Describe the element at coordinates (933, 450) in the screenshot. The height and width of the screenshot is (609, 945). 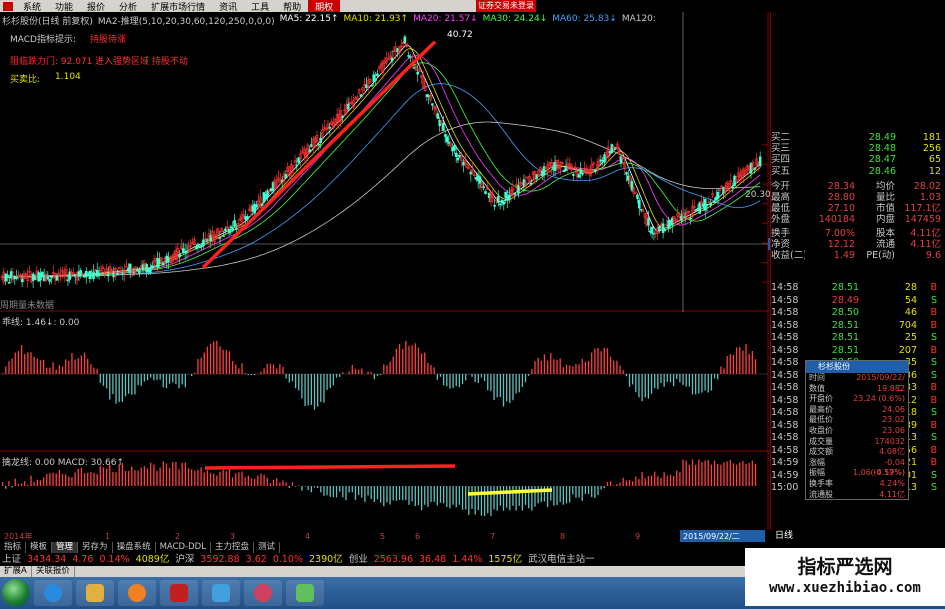
I see `tick-side: B` at that location.